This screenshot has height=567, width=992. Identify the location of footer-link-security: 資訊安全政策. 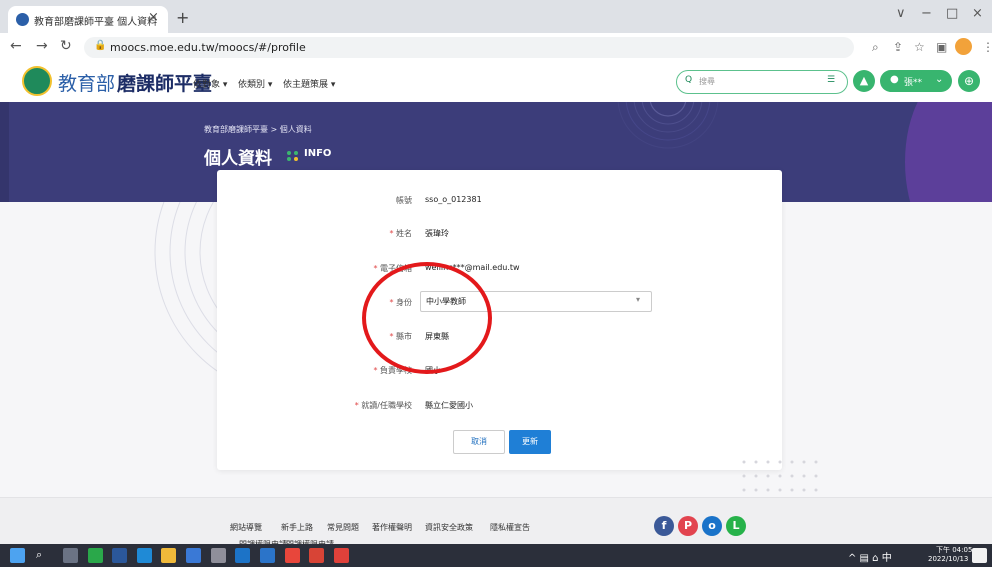
(449, 527).